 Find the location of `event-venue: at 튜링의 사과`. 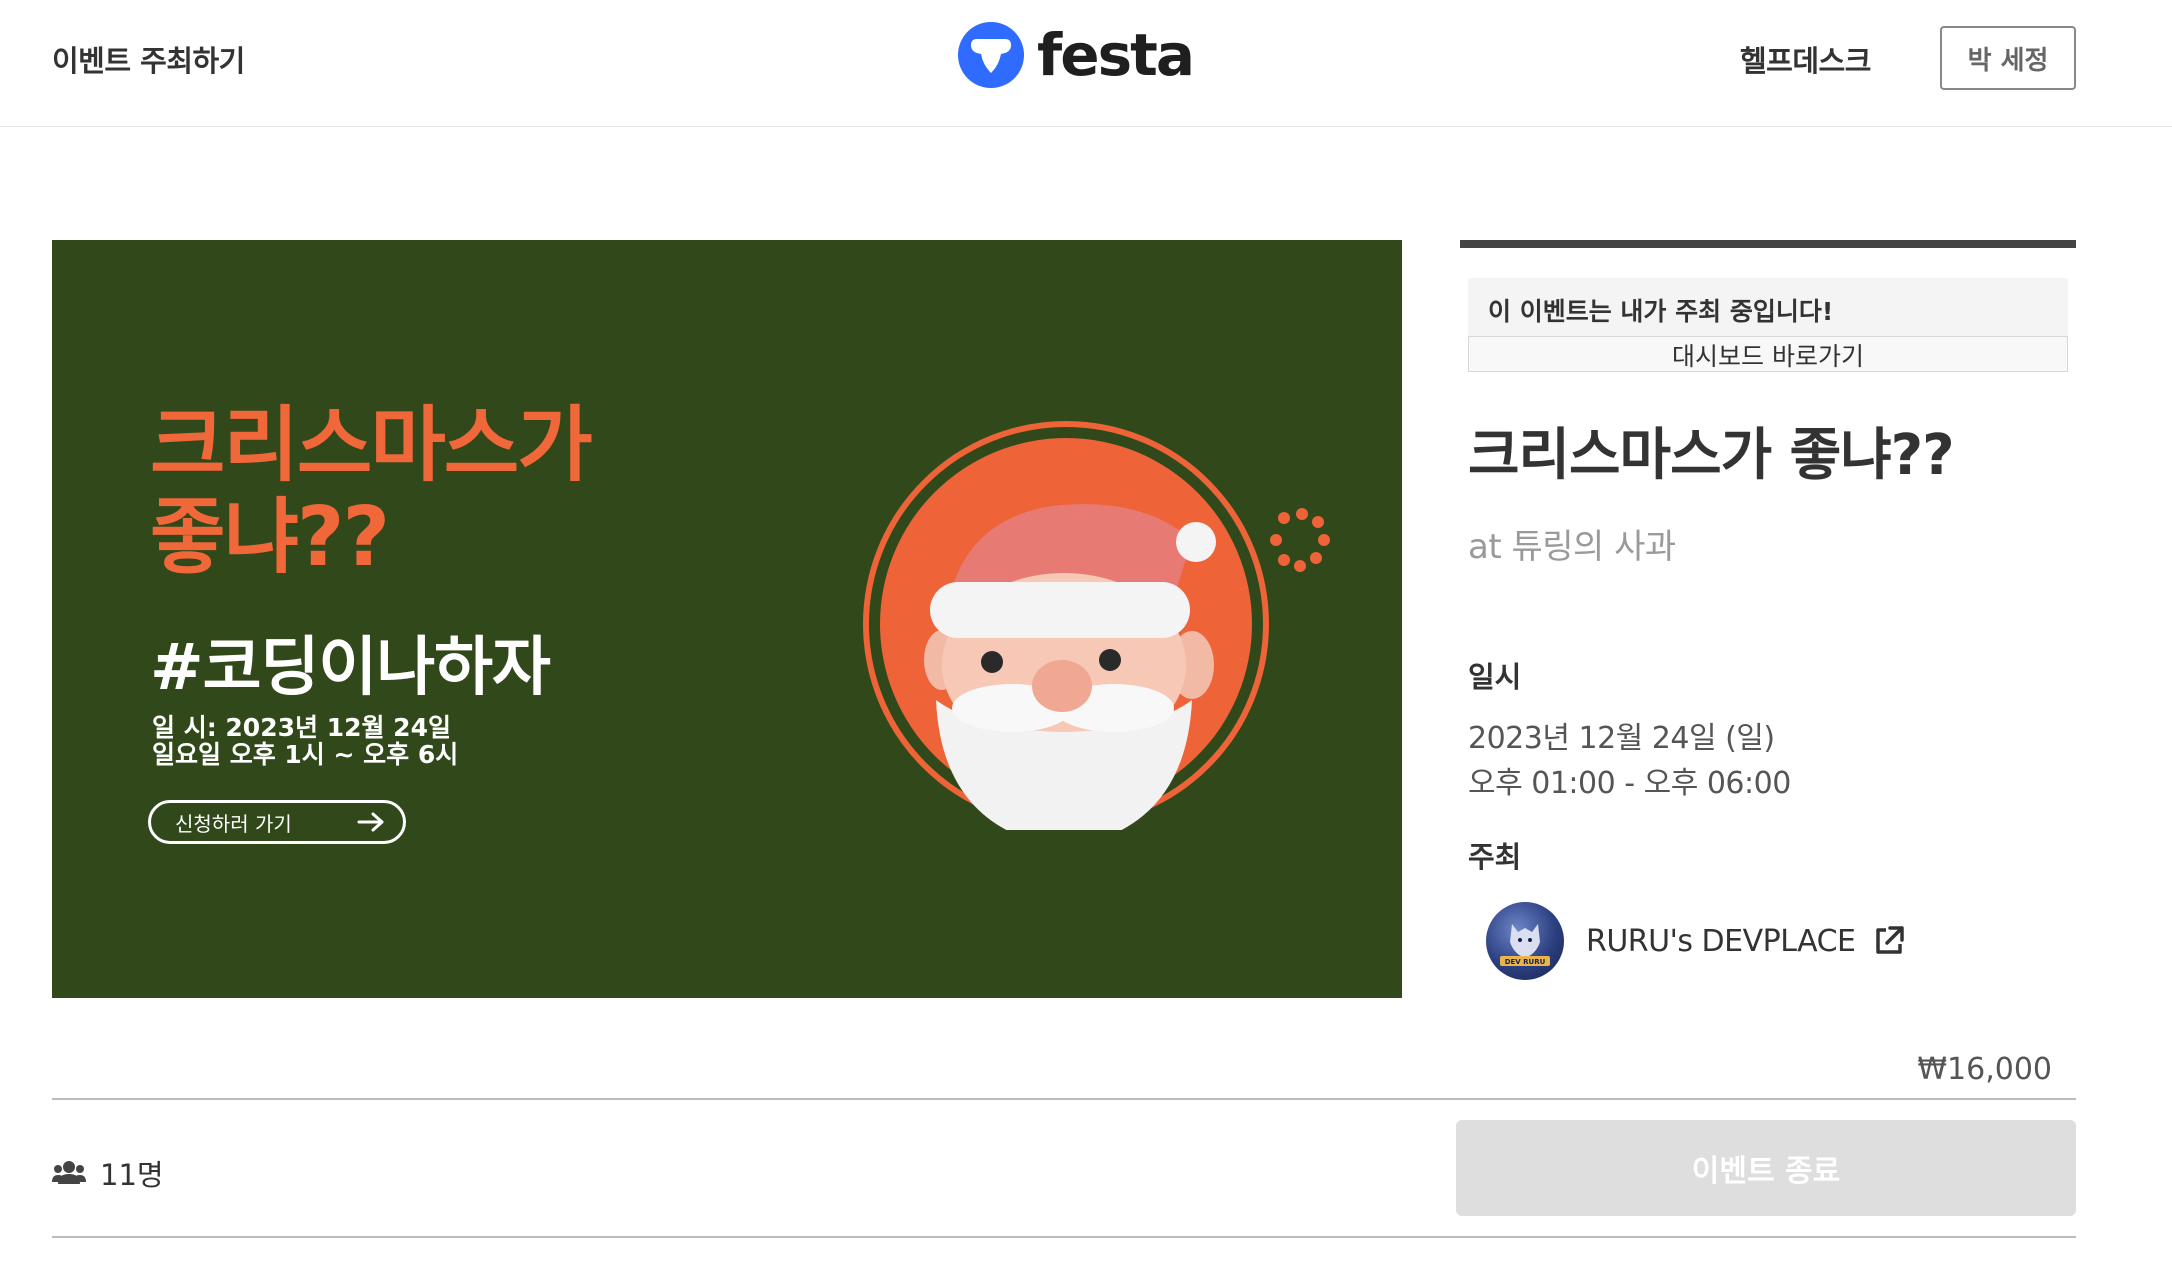

event-venue: at 튜링의 사과 is located at coordinates (1572, 547).